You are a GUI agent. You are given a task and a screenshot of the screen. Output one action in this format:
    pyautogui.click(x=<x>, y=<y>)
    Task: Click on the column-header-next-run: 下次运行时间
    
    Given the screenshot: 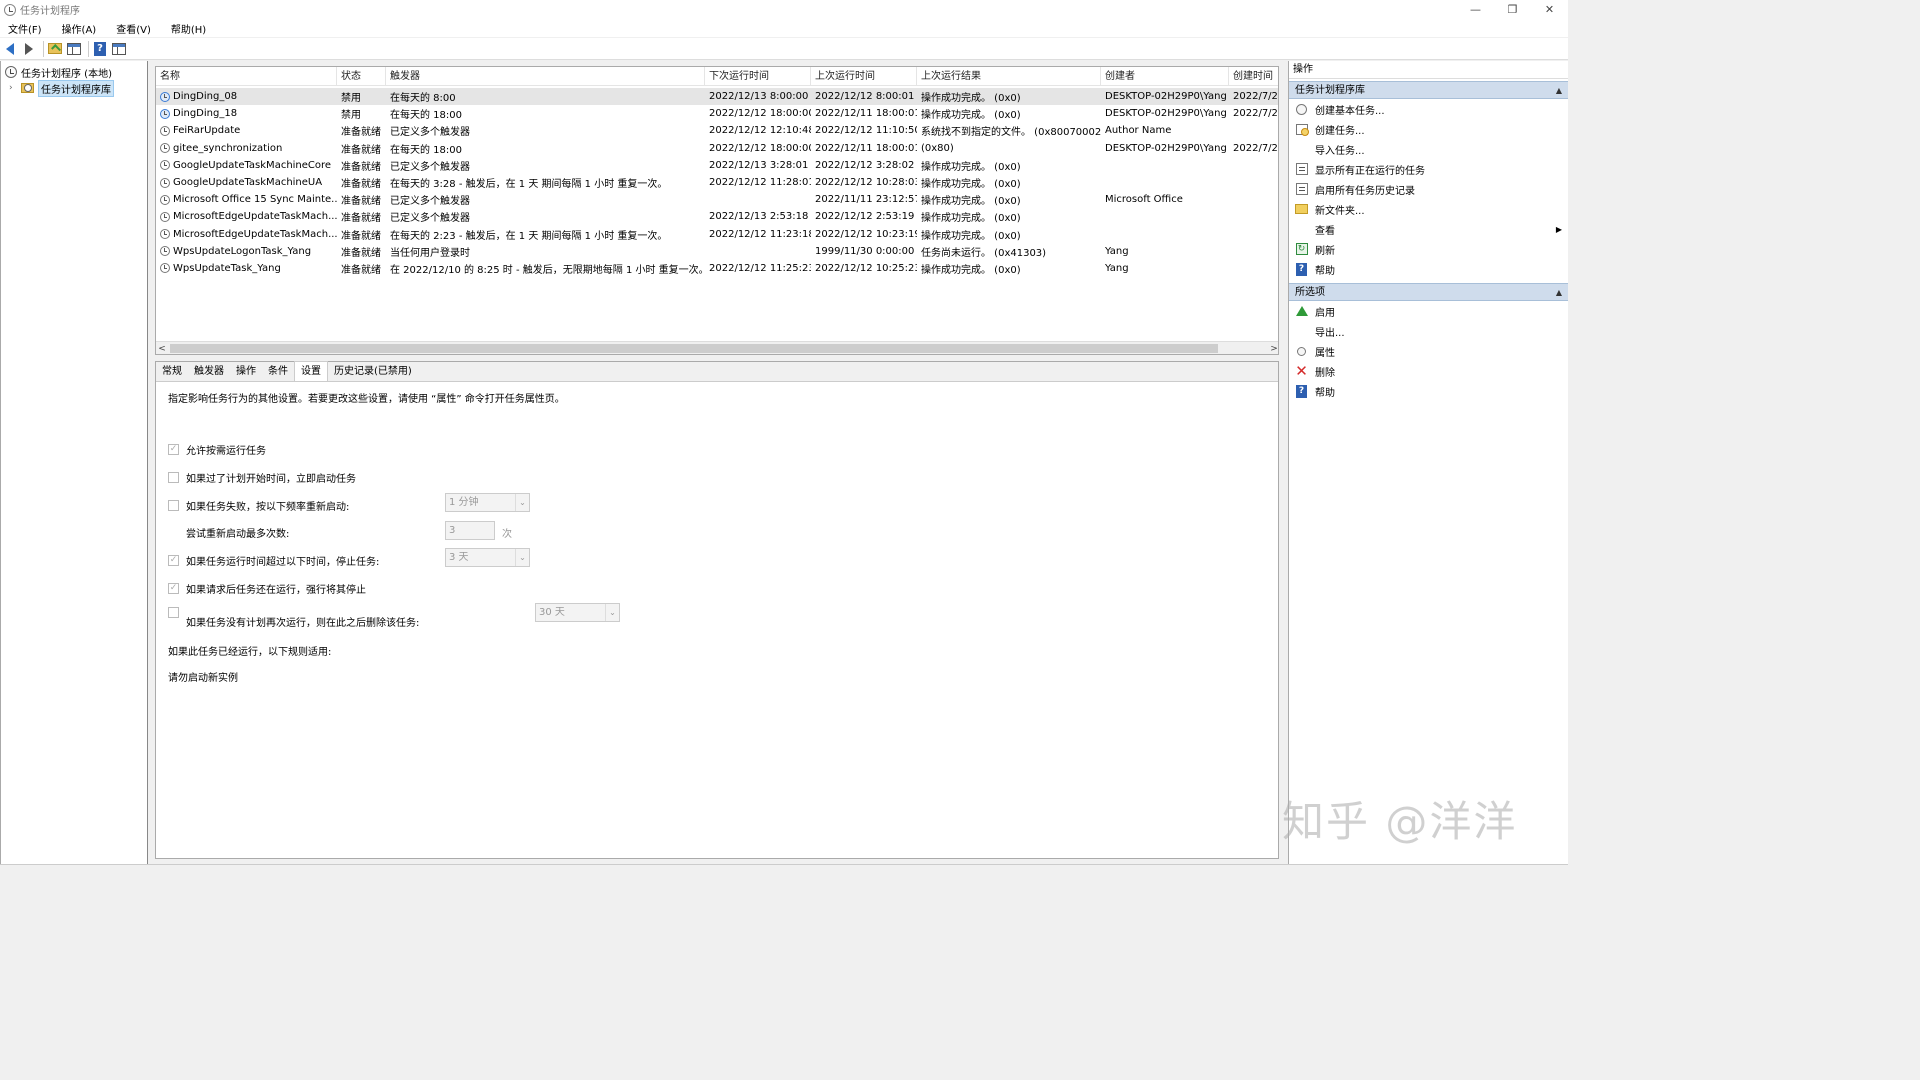 What is the action you would take?
    pyautogui.click(x=758, y=76)
    